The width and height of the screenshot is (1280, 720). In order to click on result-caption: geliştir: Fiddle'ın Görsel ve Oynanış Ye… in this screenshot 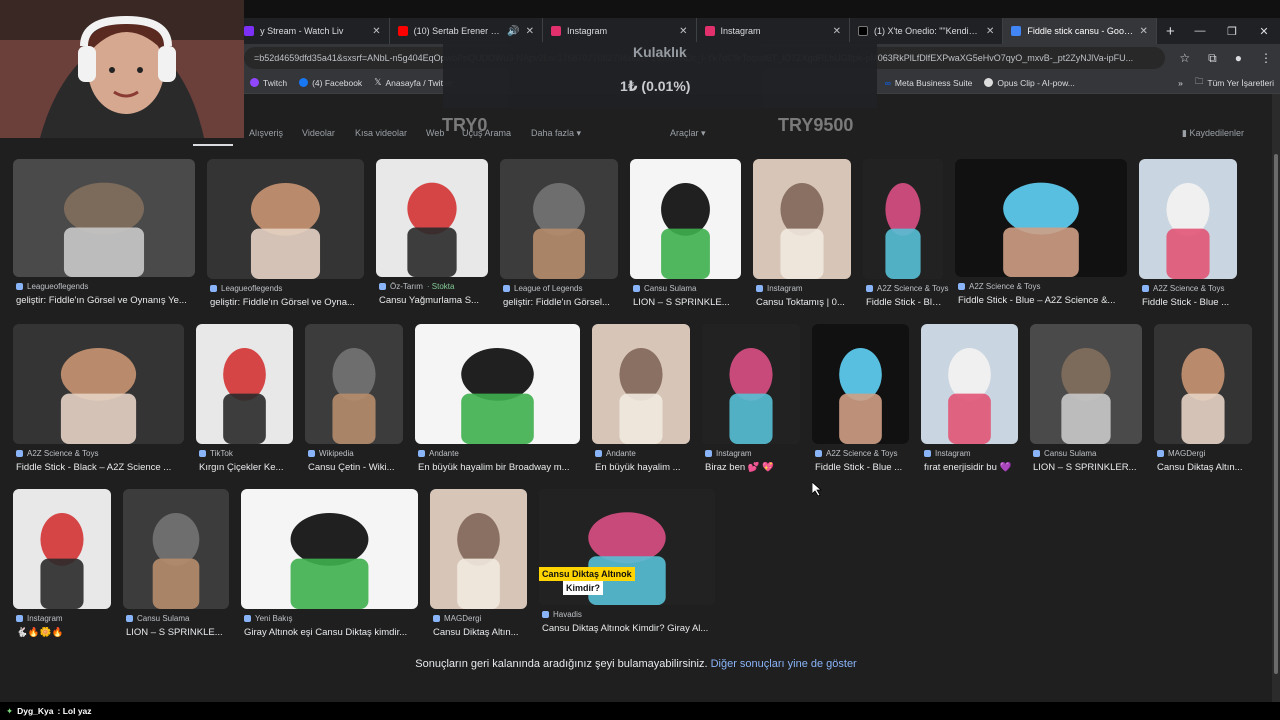, I will do `click(106, 300)`.